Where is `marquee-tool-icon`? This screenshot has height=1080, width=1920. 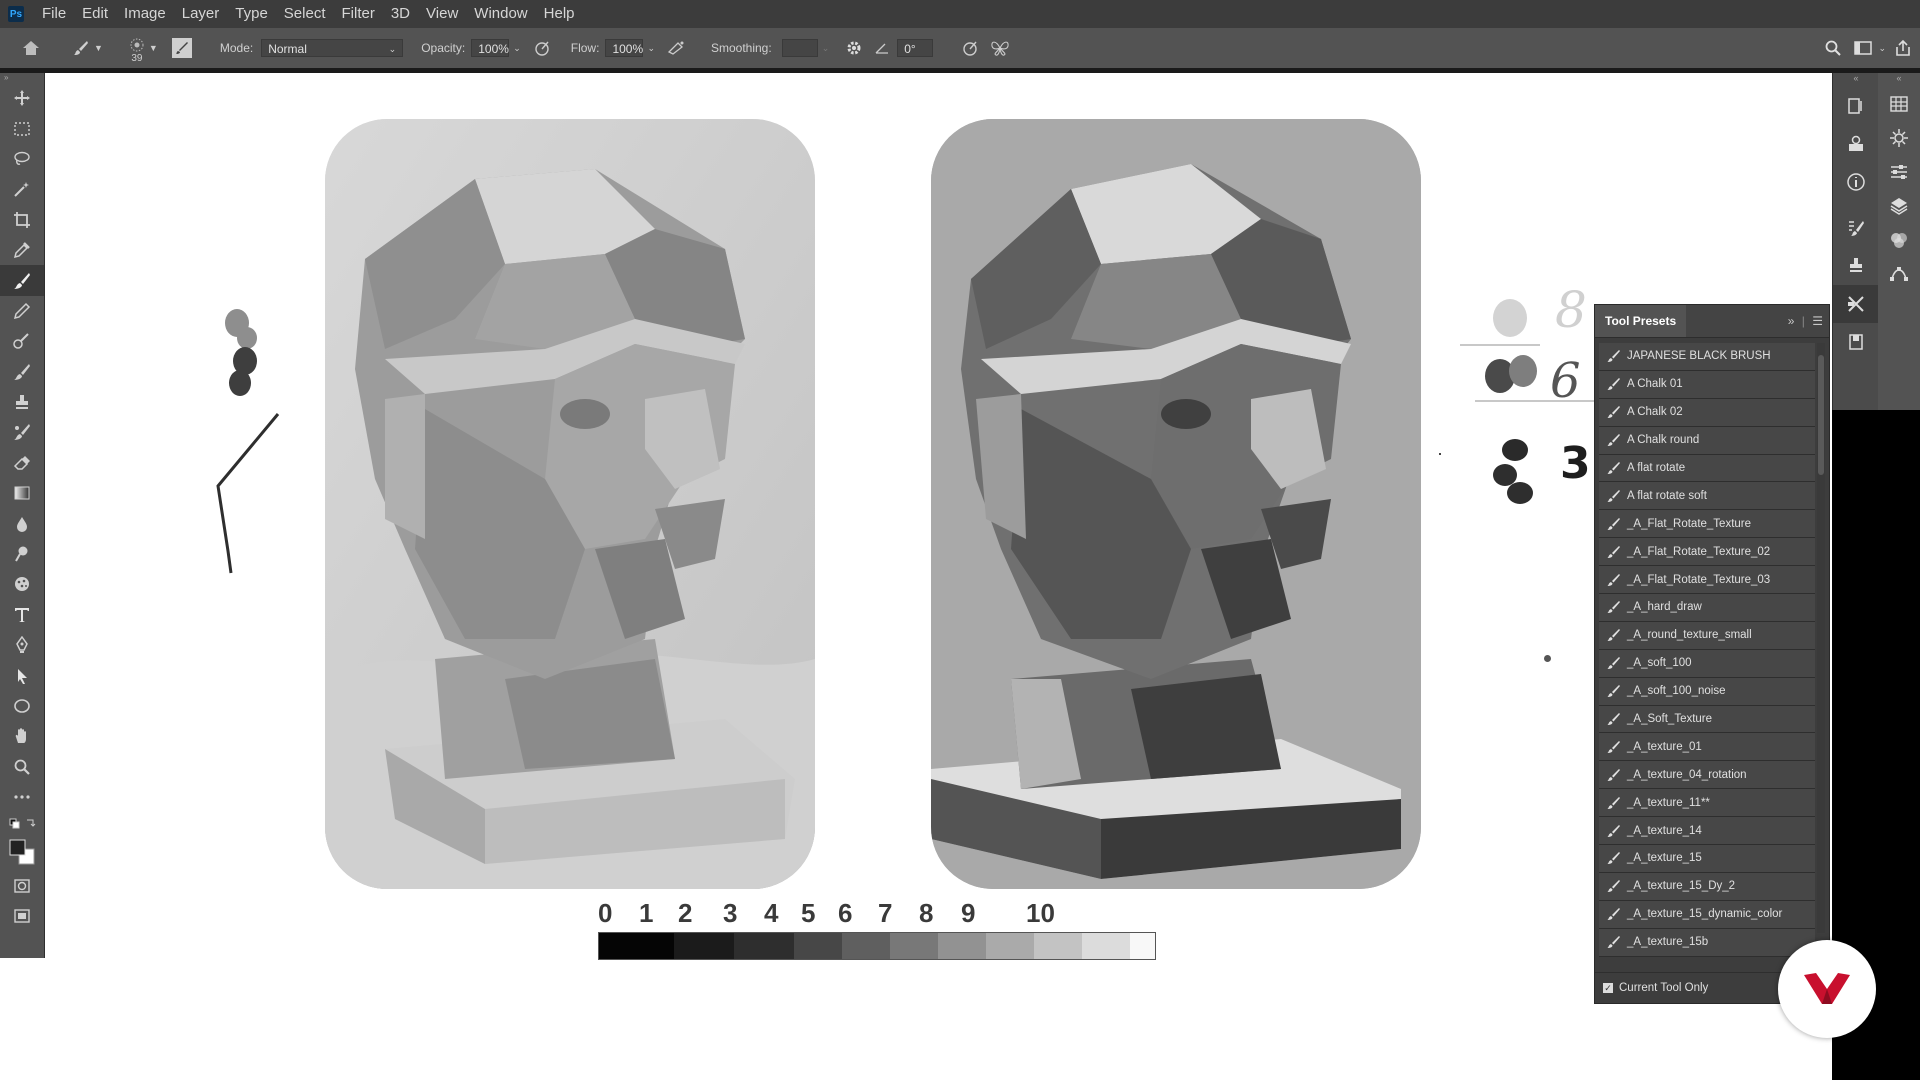
marquee-tool-icon is located at coordinates (22, 128).